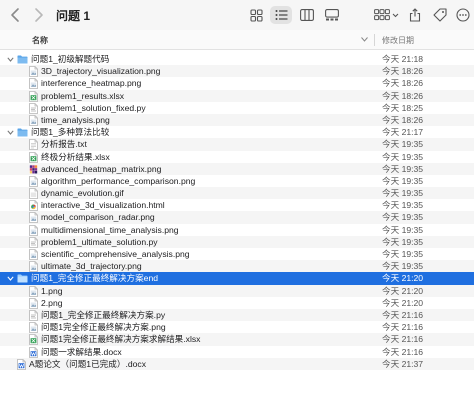 The image size is (474, 414). Describe the element at coordinates (307, 15) in the screenshot. I see `column-view-button` at that location.